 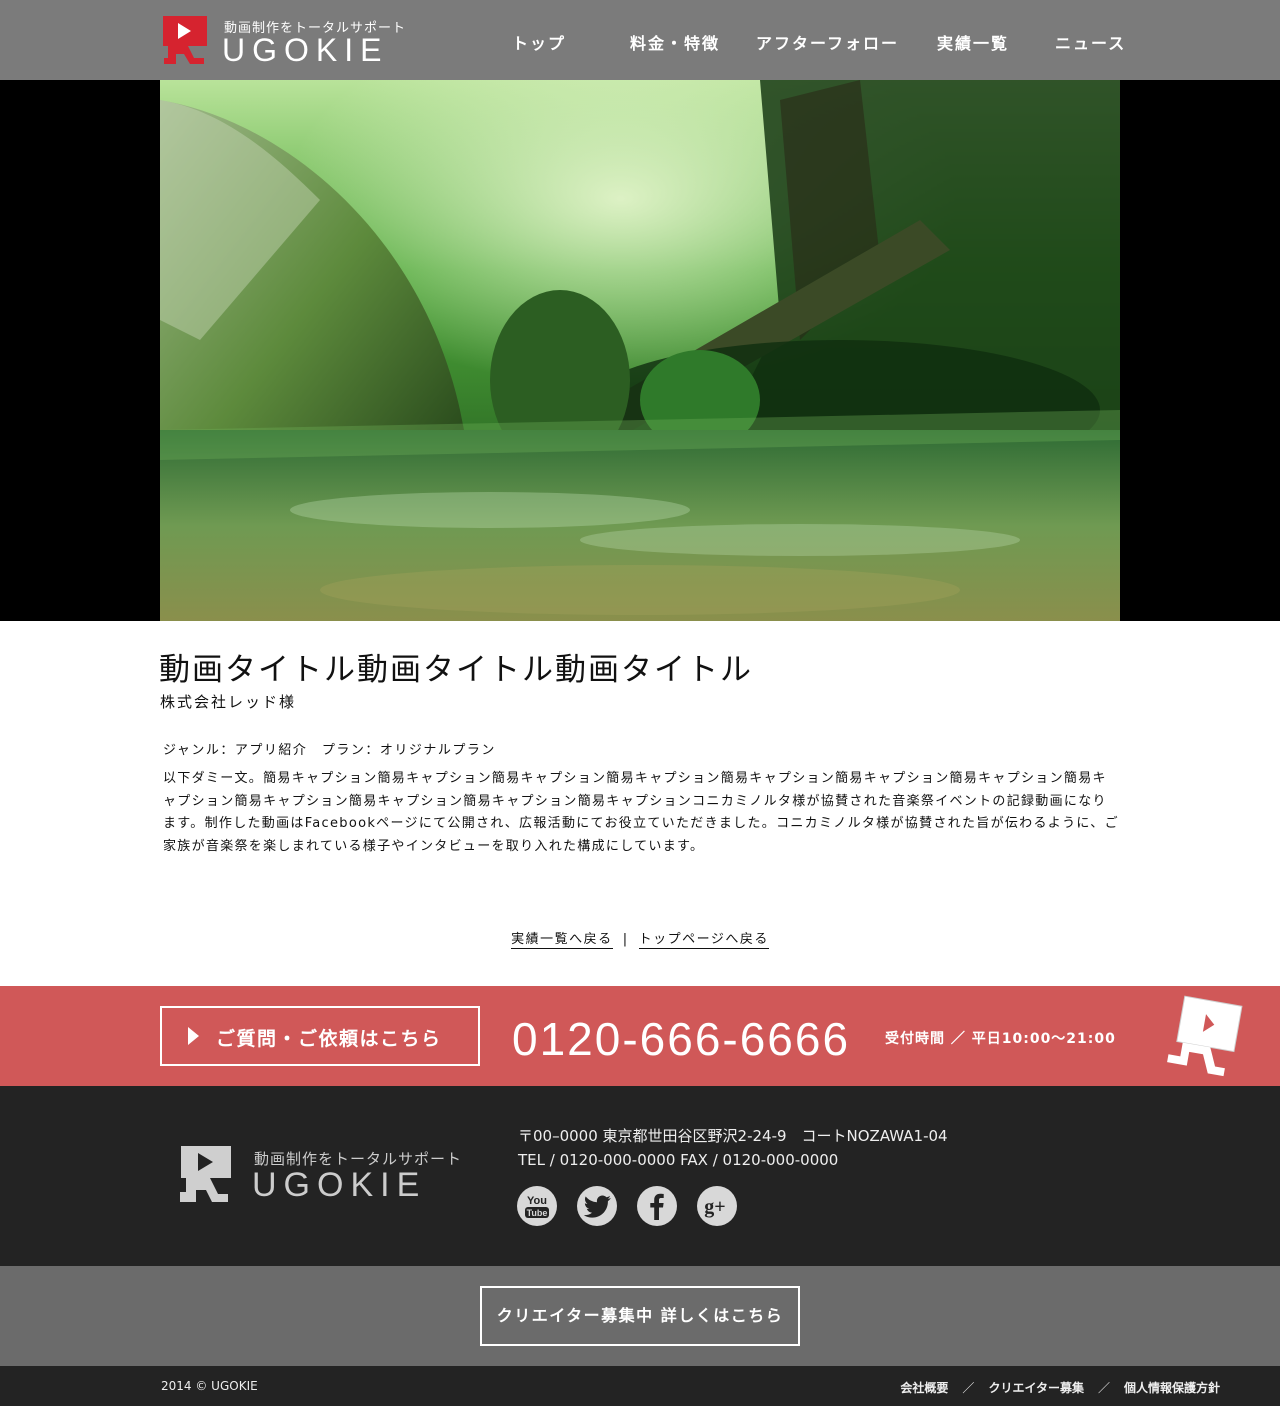 I want to click on phone-number: 0120-666-6666, so click(x=681, y=1039).